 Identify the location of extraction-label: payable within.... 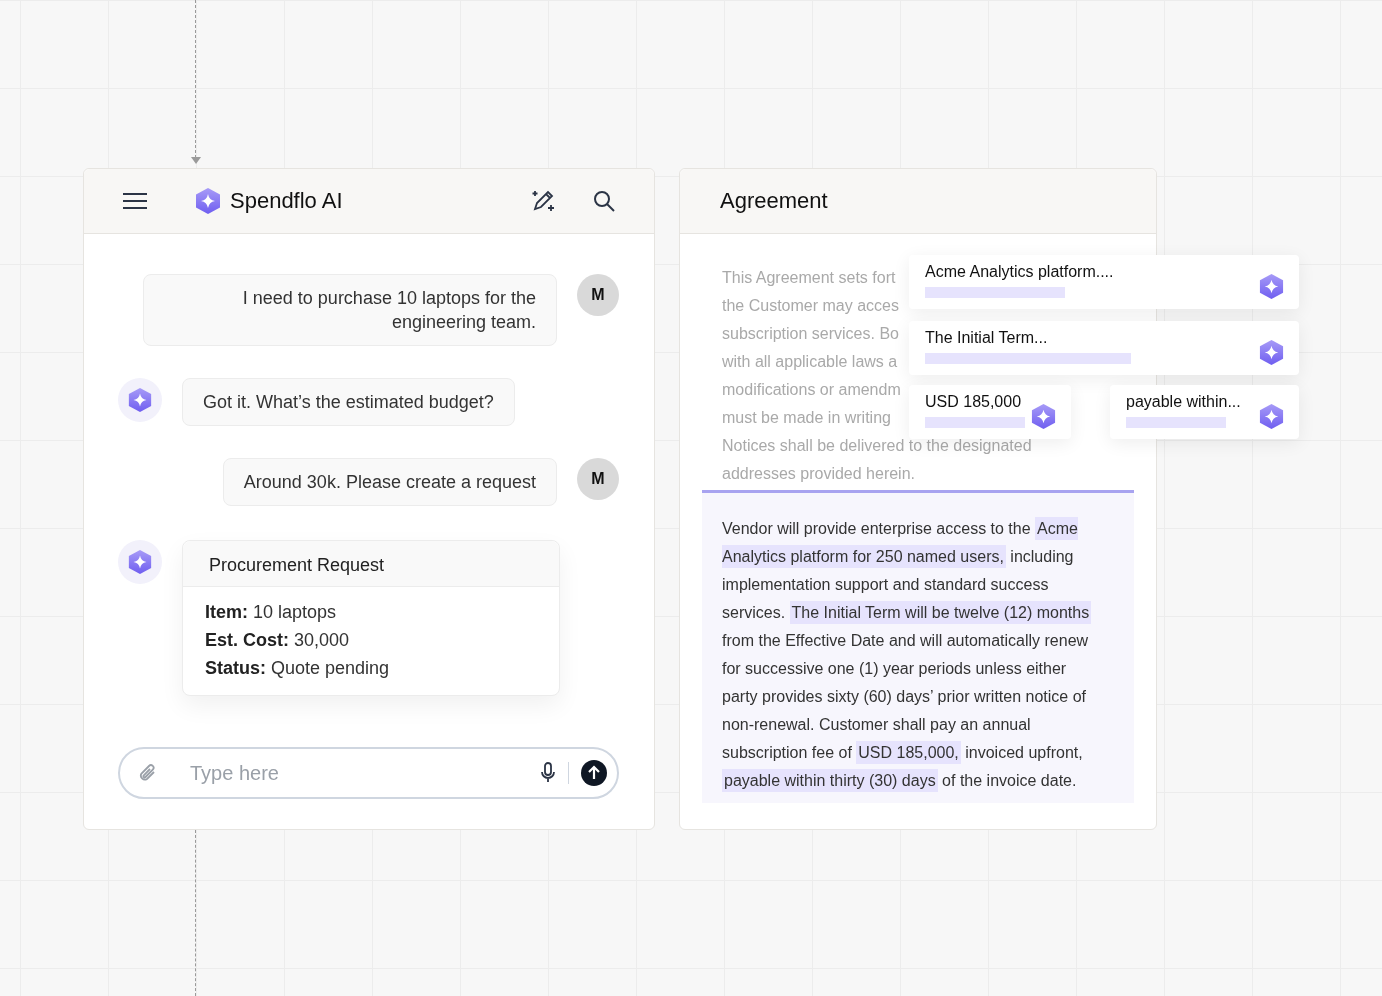
(1183, 402).